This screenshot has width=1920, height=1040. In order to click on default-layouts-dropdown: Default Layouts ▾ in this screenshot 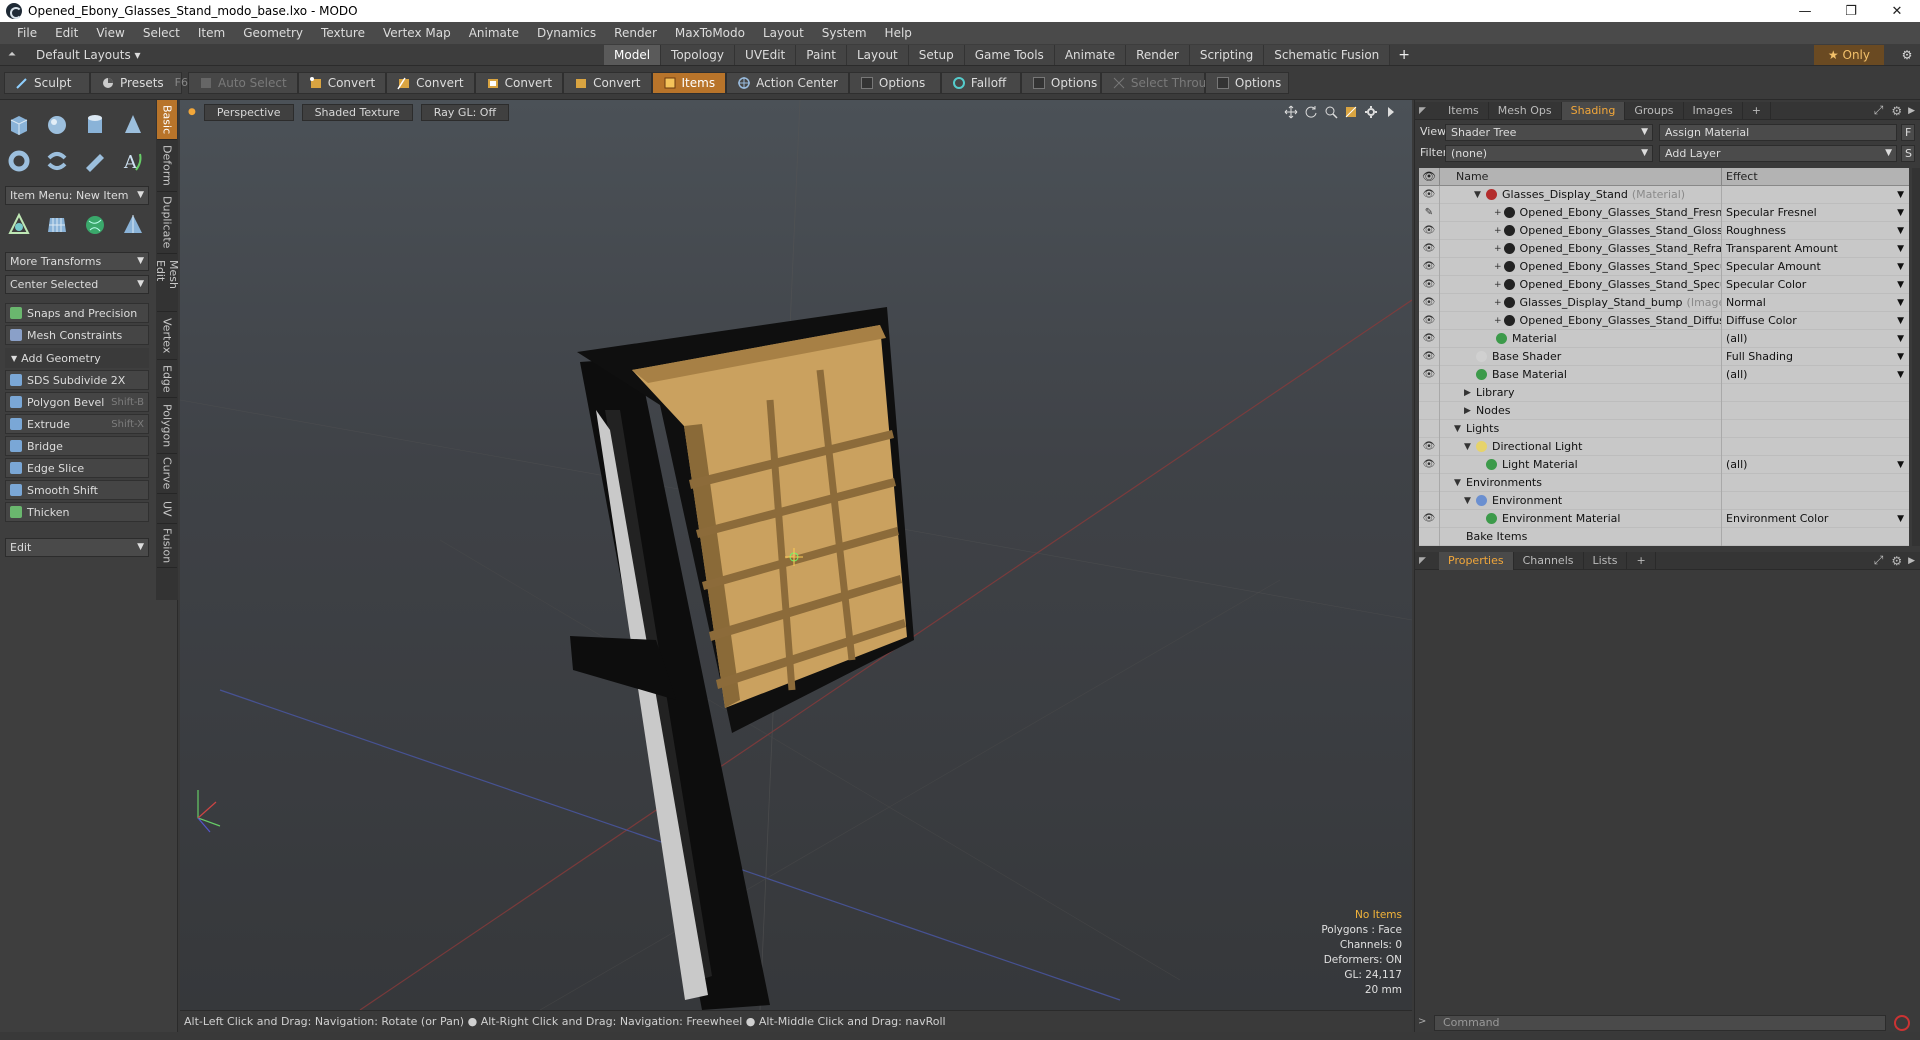, I will do `click(88, 55)`.